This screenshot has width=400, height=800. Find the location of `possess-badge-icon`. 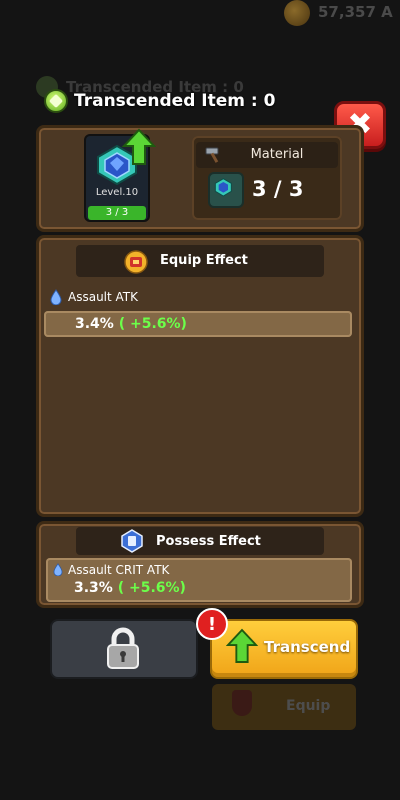

possess-badge-icon is located at coordinates (132, 541).